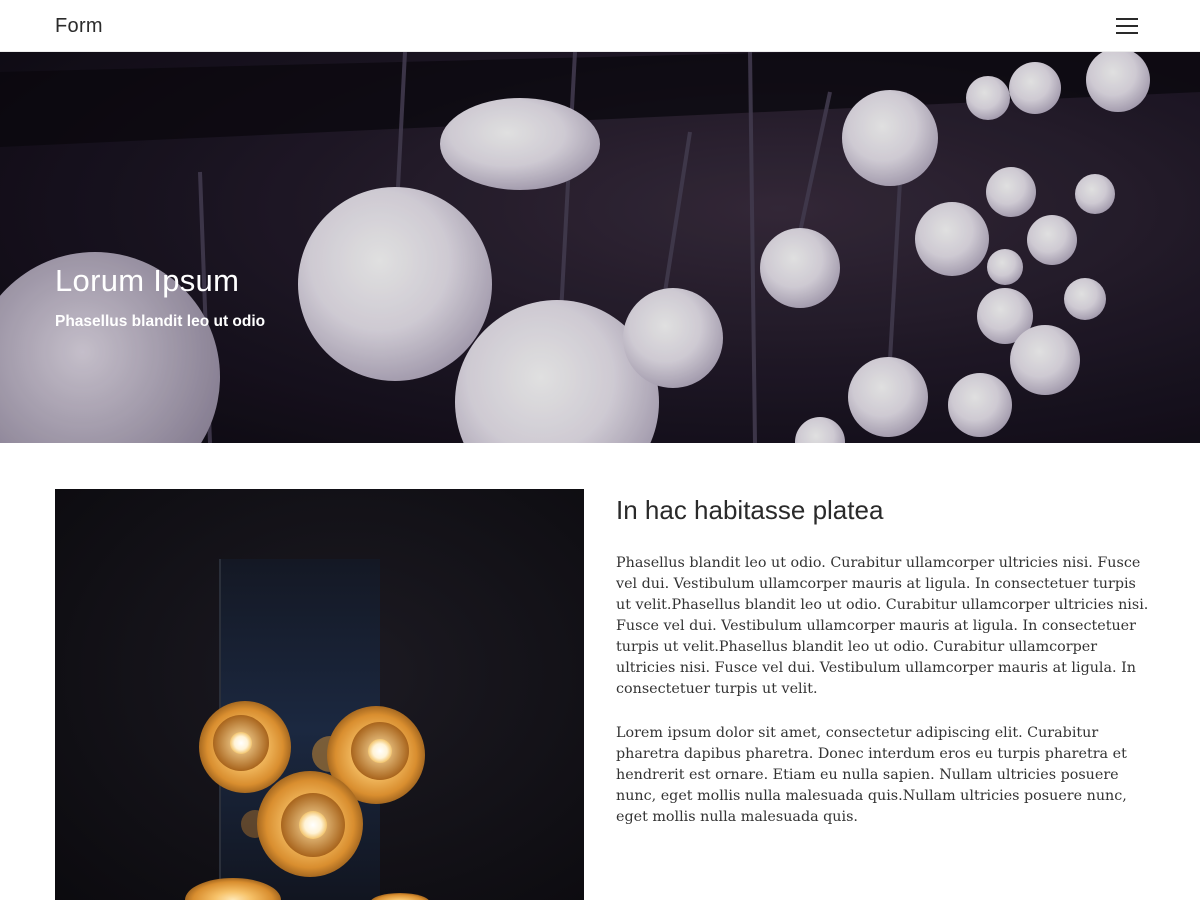  I want to click on hero-title: Lorum Ipsum, so click(147, 280).